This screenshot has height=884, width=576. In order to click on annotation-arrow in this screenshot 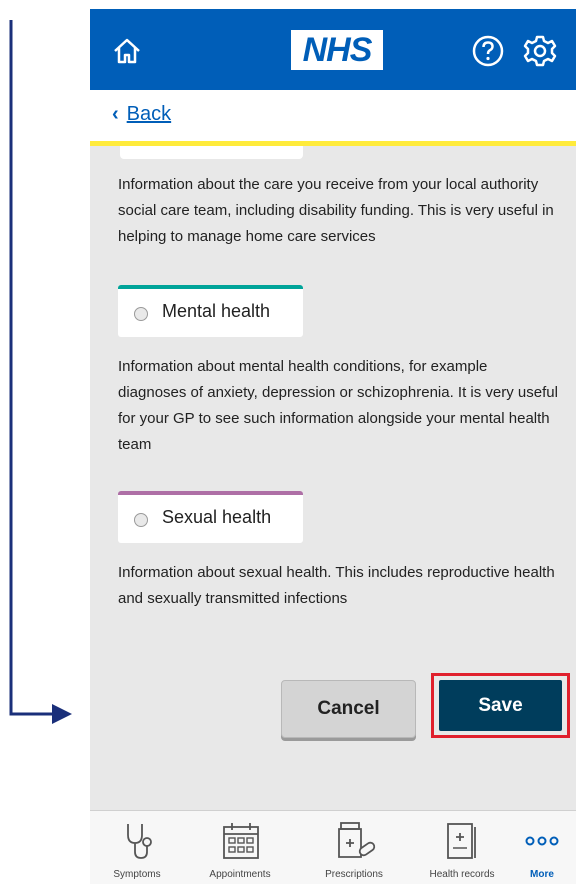, I will do `click(40, 372)`.